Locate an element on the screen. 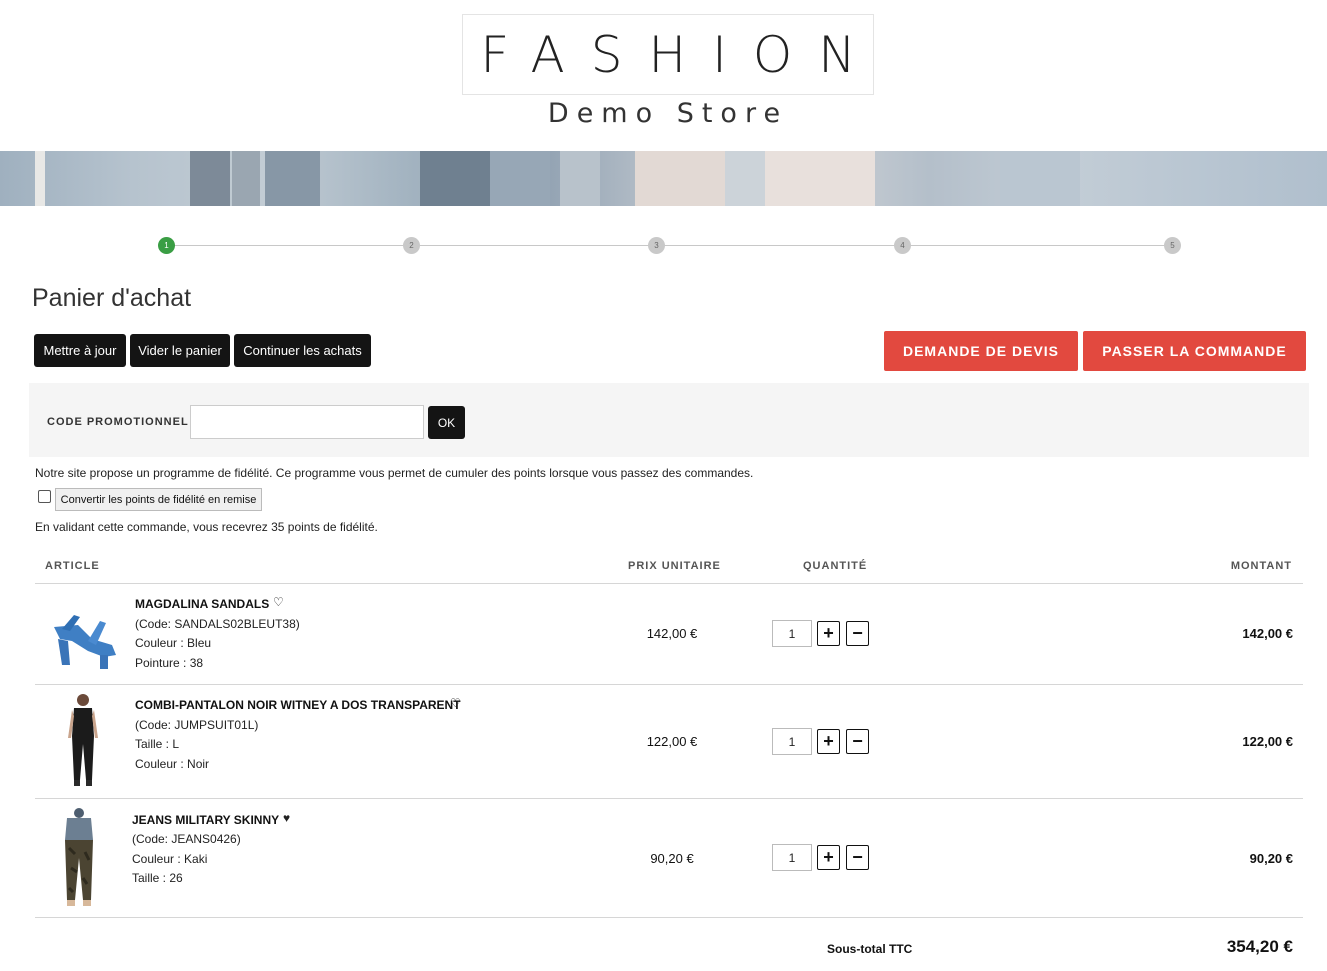 This screenshot has height=971, width=1327. step-1: 1 is located at coordinates (166, 245).